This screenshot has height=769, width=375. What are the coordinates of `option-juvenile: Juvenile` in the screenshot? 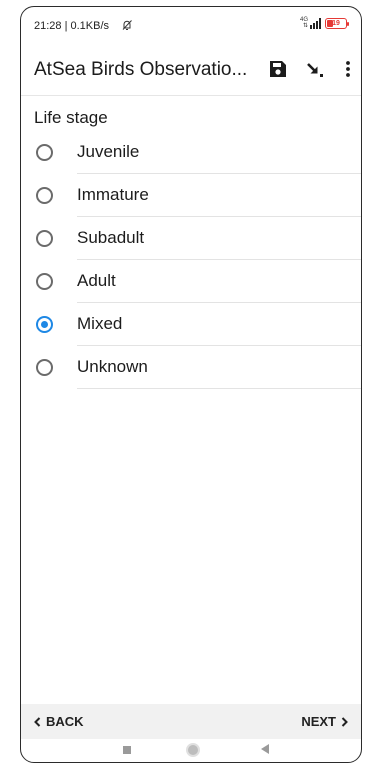 It's located at (191, 152).